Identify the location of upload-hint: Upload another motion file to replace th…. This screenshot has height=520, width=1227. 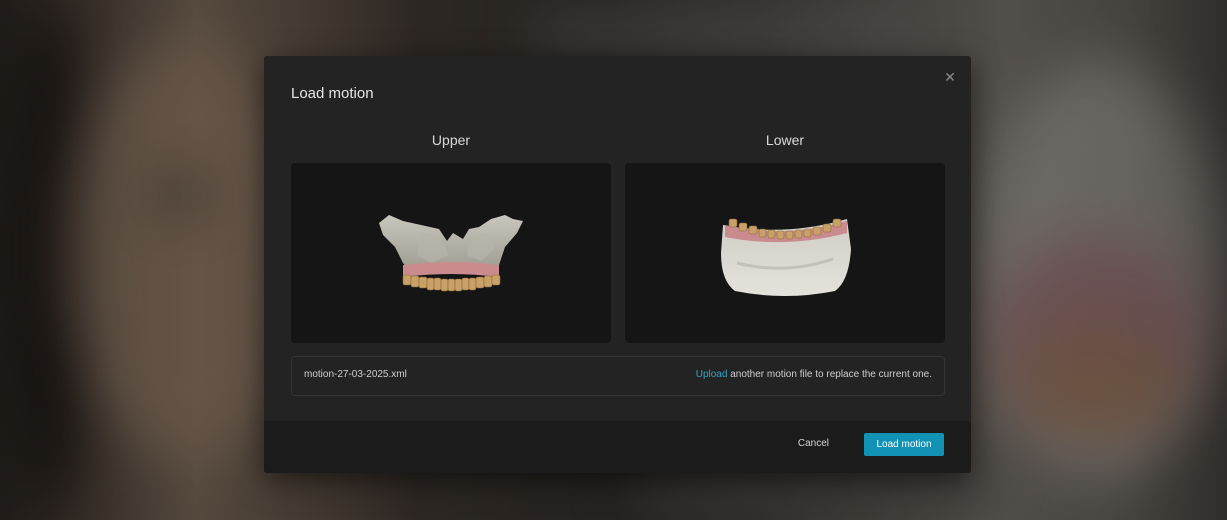
(814, 374).